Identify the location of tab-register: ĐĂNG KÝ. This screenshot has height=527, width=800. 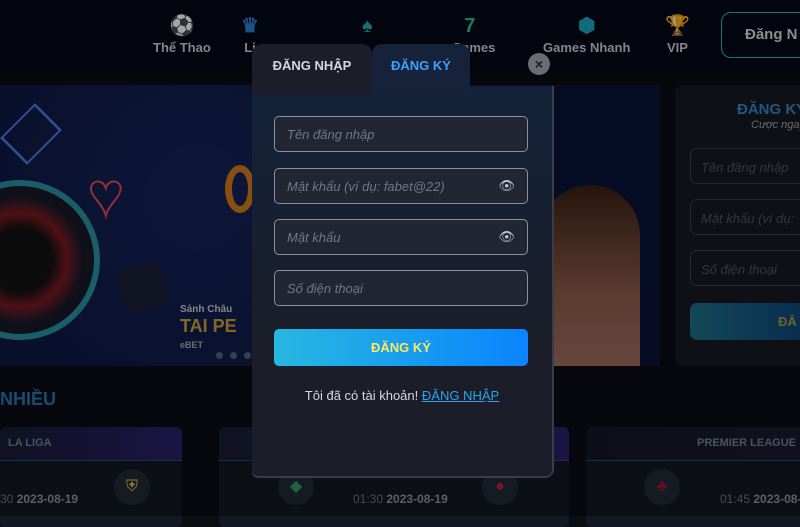
(421, 69).